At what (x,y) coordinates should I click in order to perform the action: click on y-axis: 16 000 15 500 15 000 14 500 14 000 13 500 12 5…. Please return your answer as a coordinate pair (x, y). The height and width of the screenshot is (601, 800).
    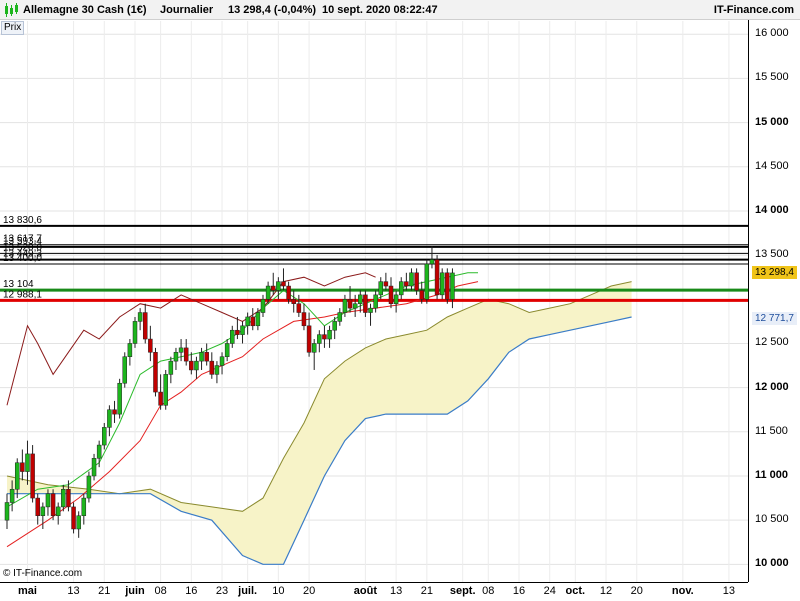
    Looking at the image, I should click on (774, 301).